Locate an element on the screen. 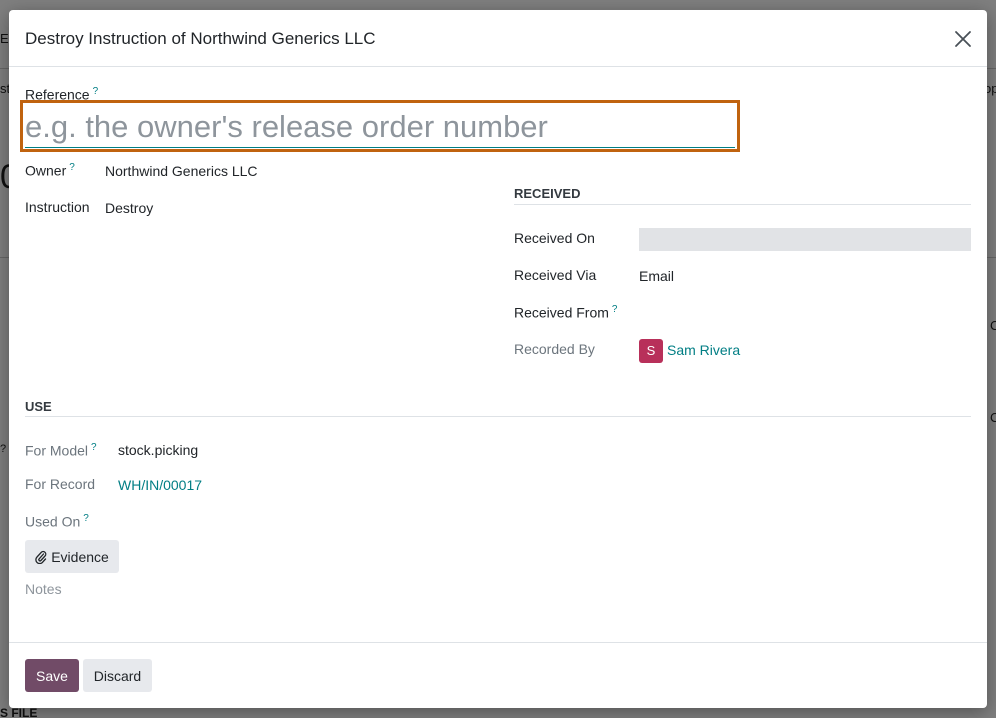 Image resolution: width=996 pixels, height=718 pixels. for-model-value: stock.picking is located at coordinates (158, 450).